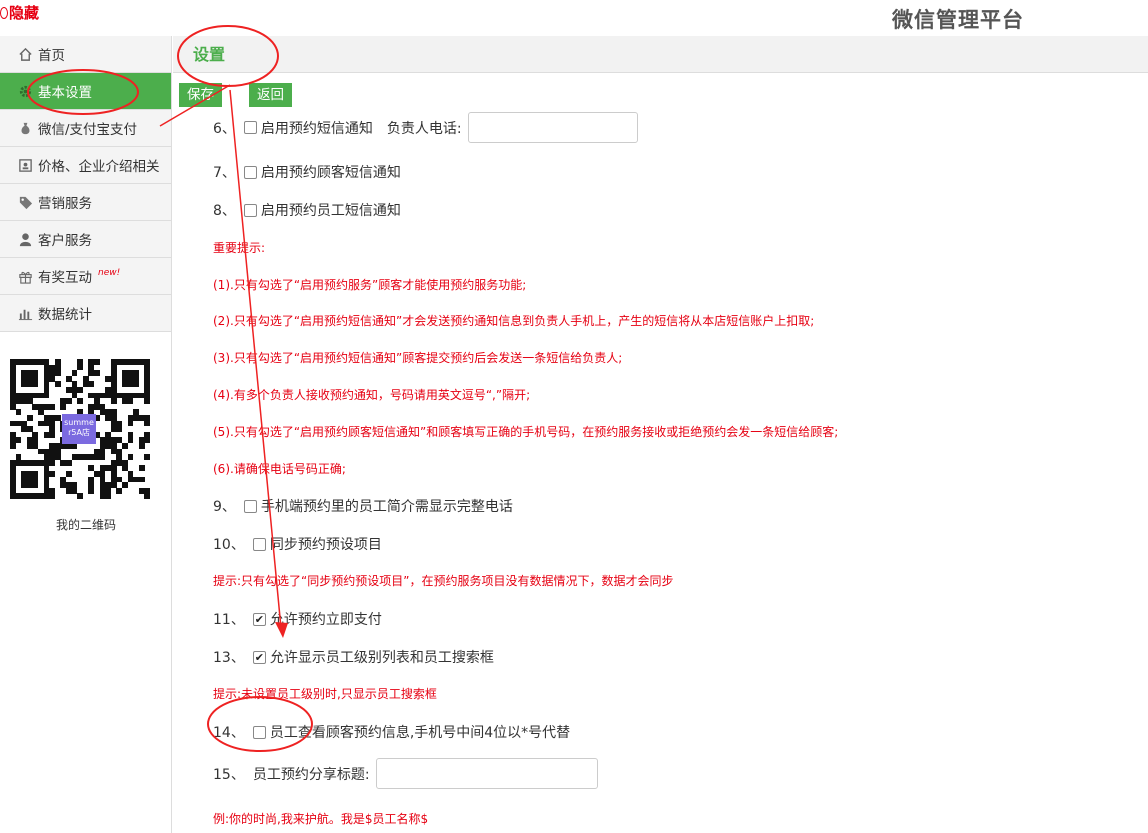  Describe the element at coordinates (250, 172) in the screenshot. I see `customer-sms-checkbox` at that location.